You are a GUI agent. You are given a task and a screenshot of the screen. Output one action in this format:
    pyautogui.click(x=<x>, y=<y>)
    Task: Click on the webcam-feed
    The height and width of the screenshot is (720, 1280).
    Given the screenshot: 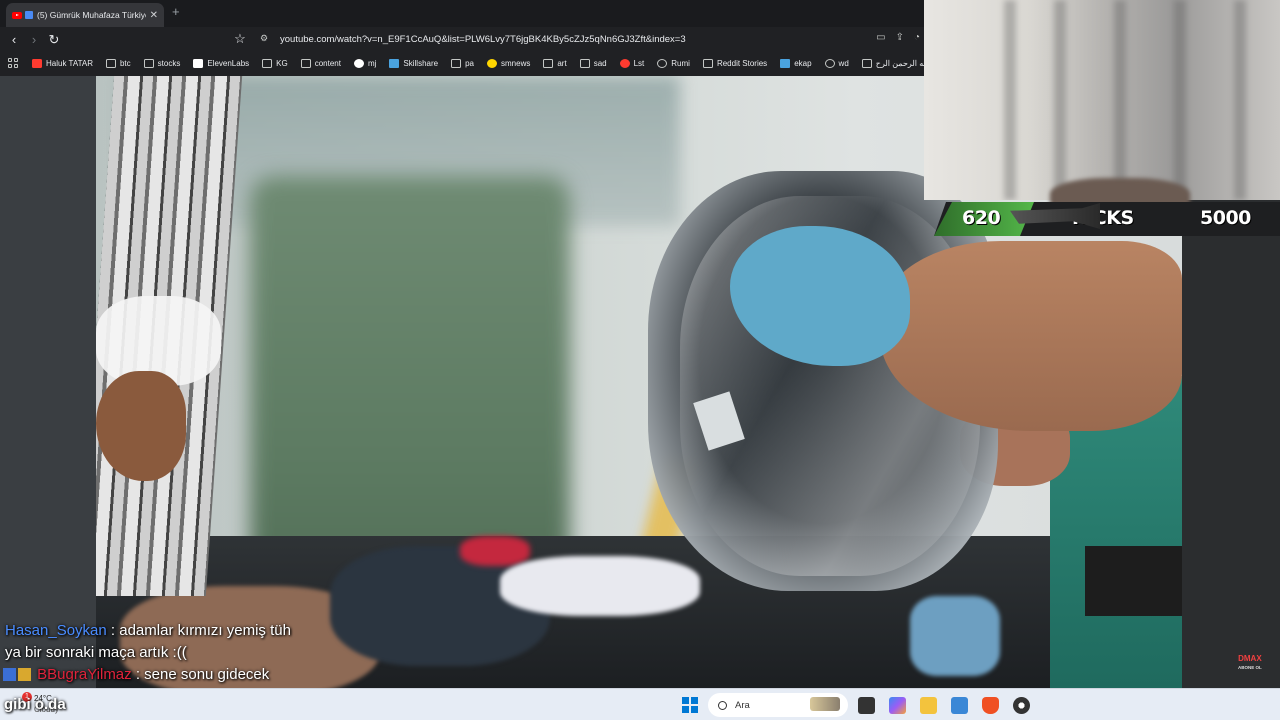 What is the action you would take?
    pyautogui.click(x=1102, y=100)
    